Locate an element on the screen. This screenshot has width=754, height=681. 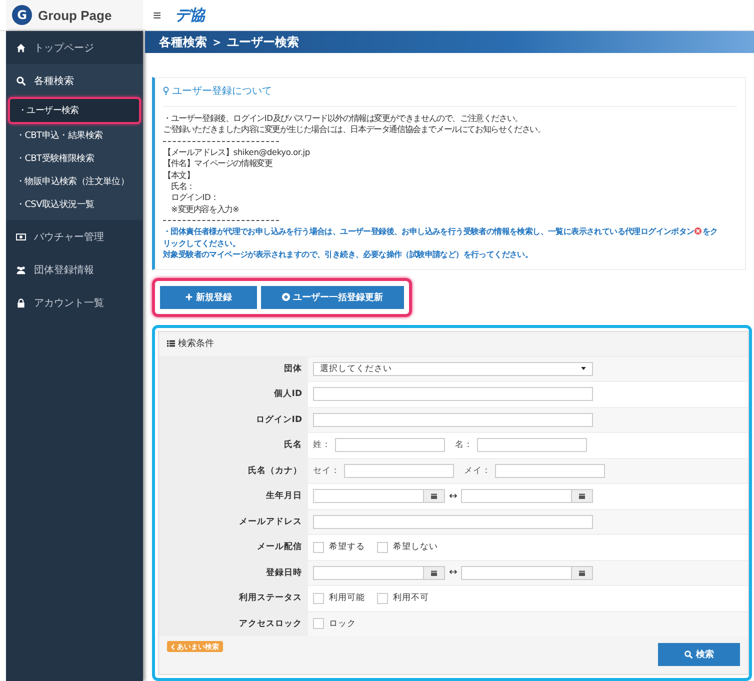
close-circle-icon is located at coordinates (698, 231).